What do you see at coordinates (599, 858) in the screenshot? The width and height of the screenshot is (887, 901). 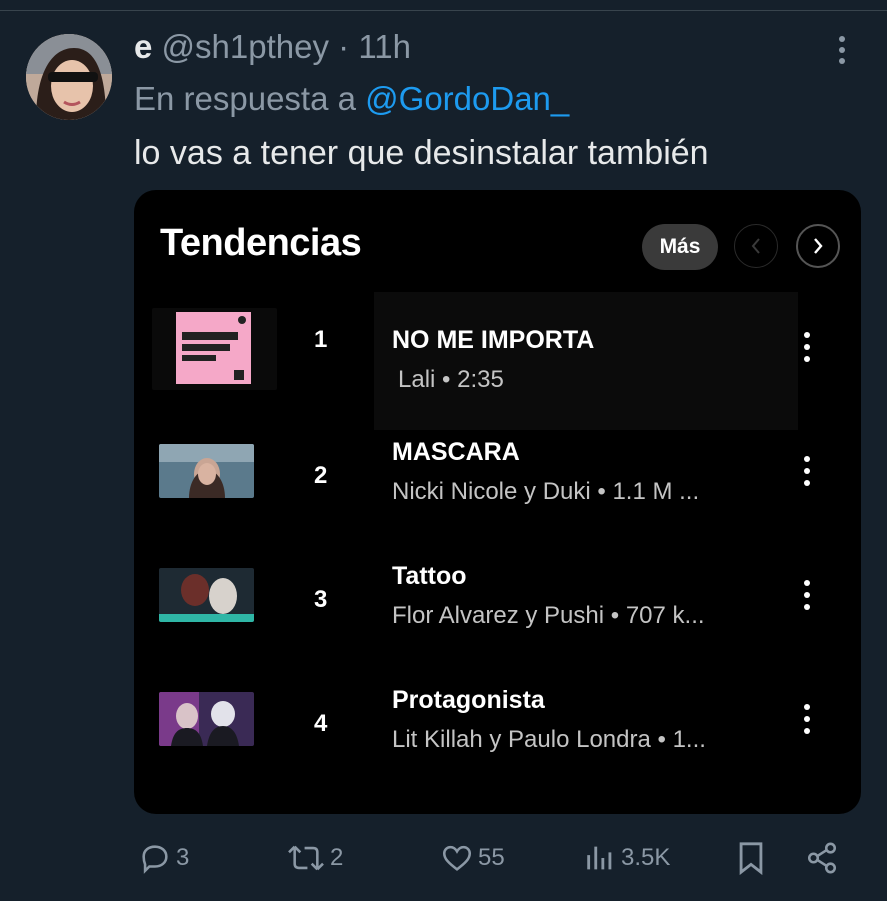 I see `views-icon` at bounding box center [599, 858].